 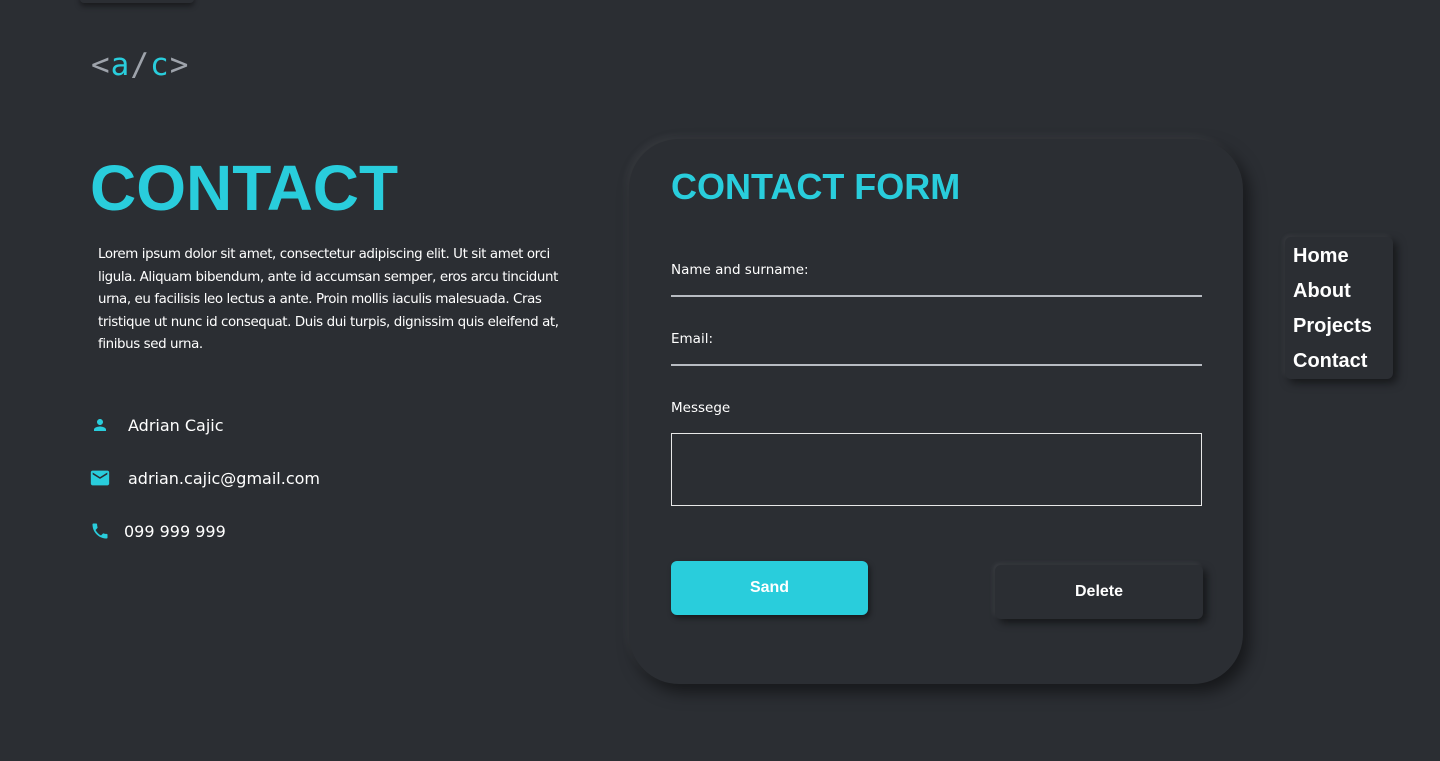 I want to click on contact-email: adrian.cajic@gmail.com, so click(x=224, y=478).